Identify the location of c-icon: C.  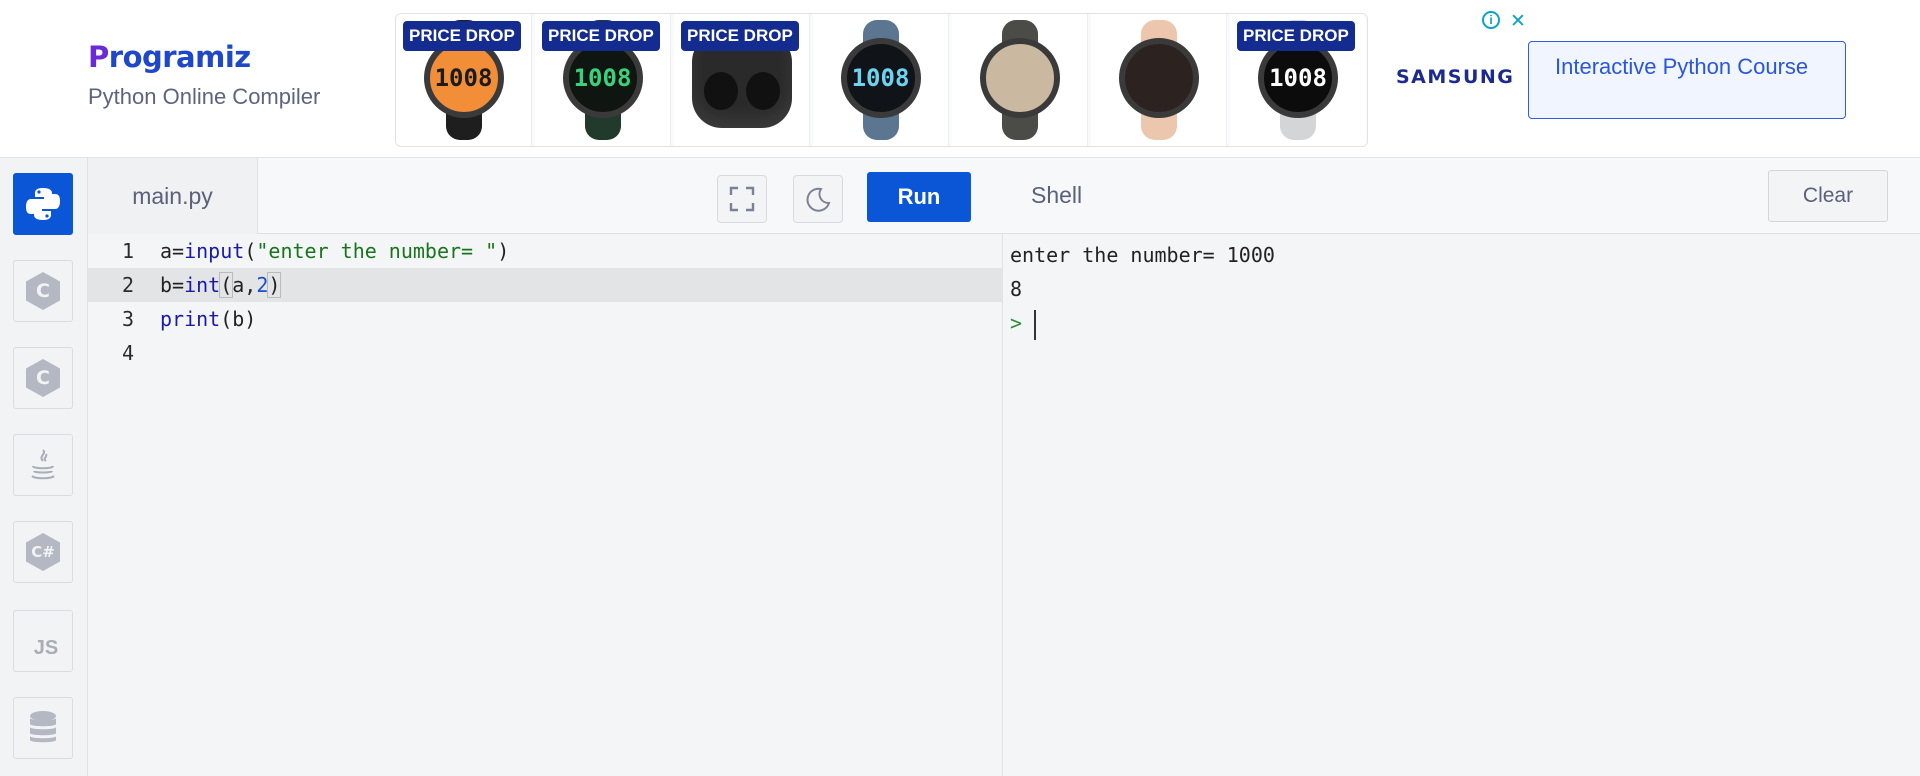
(43, 291).